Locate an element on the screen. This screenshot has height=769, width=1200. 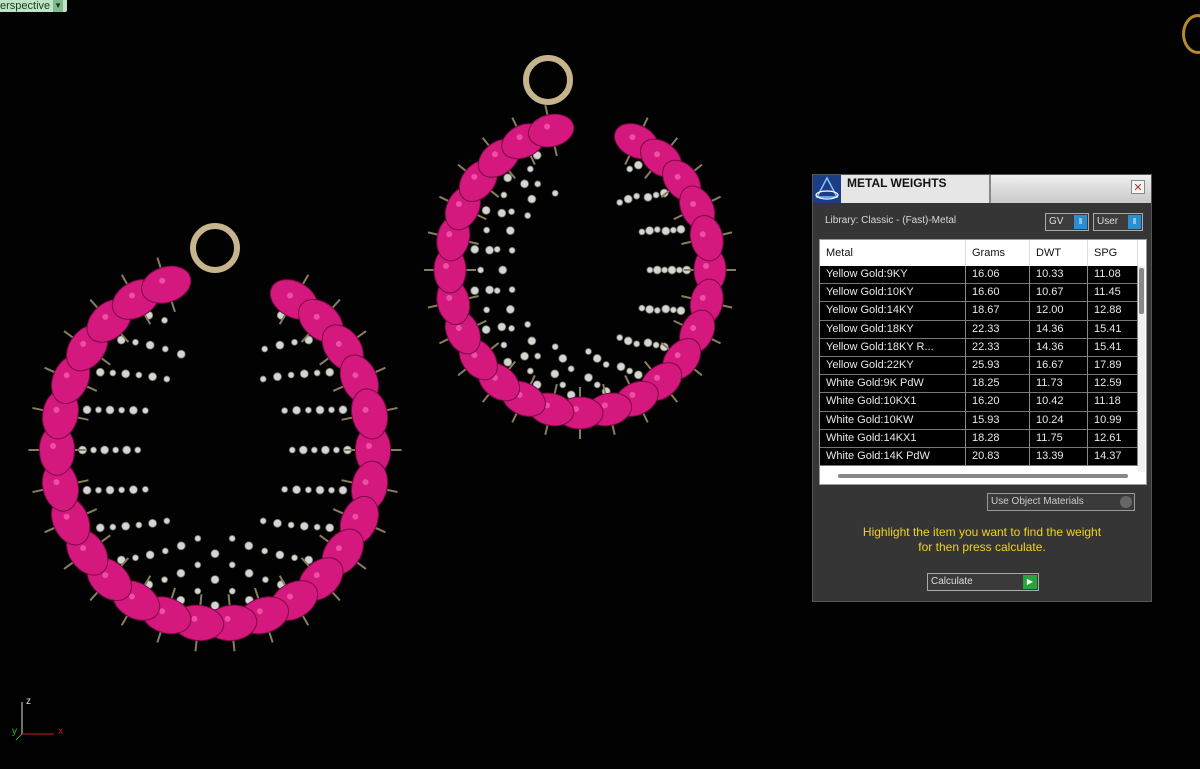
table-cell: 10.24 is located at coordinates (1059, 420).